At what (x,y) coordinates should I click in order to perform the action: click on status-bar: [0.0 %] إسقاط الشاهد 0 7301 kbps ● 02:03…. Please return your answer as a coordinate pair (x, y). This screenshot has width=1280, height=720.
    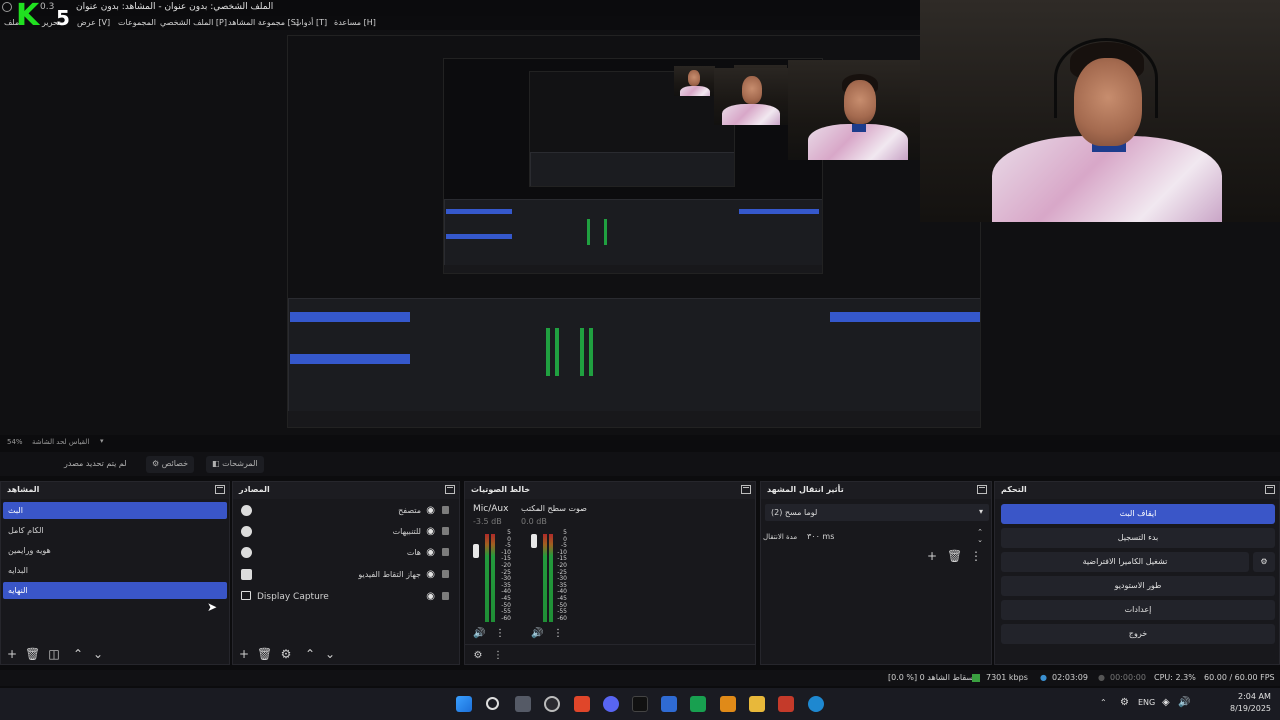
    Looking at the image, I should click on (640, 678).